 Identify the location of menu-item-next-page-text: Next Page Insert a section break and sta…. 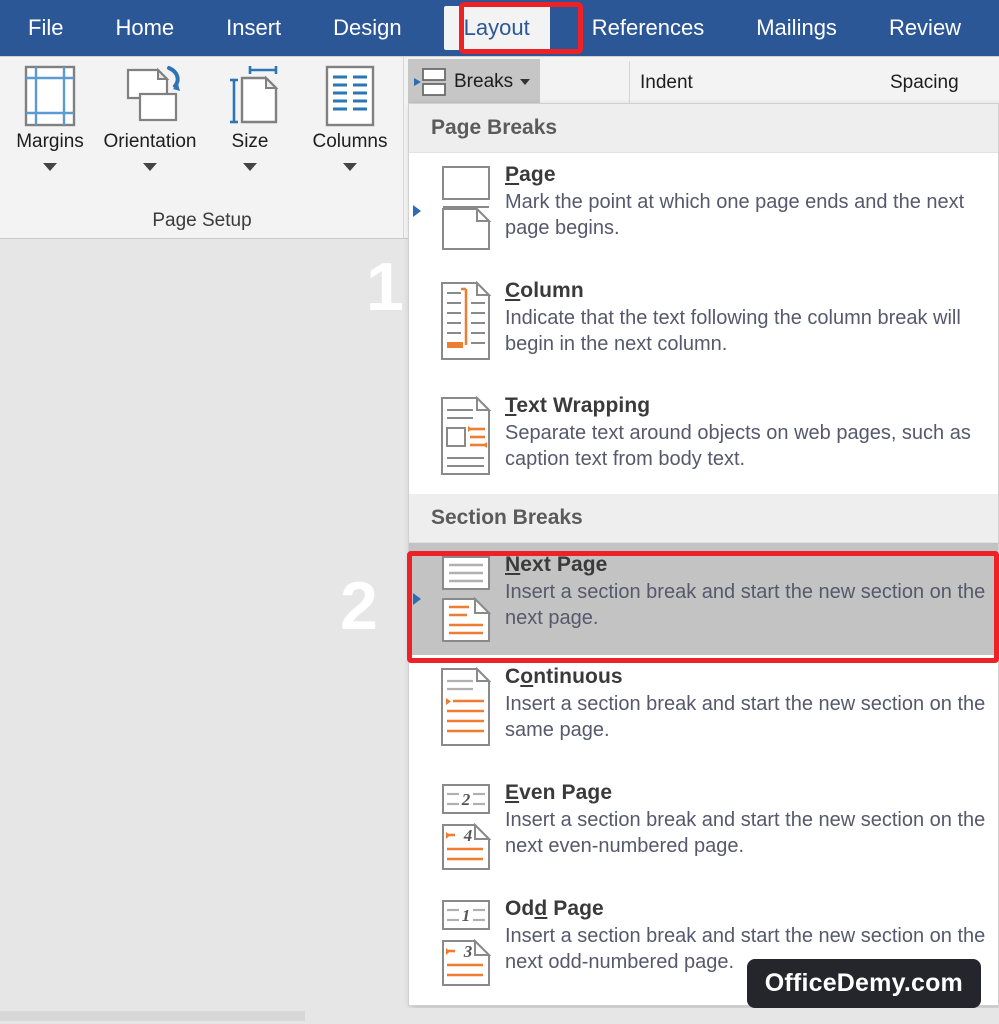
(747, 592).